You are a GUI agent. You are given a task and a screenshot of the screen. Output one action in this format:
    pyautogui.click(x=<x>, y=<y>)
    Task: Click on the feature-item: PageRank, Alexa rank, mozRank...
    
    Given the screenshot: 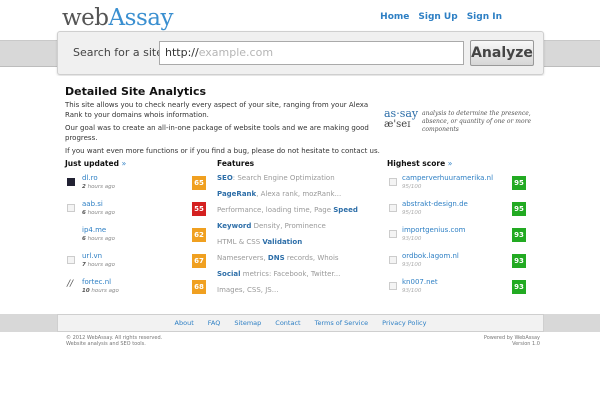 What is the action you would take?
    pyautogui.click(x=279, y=194)
    